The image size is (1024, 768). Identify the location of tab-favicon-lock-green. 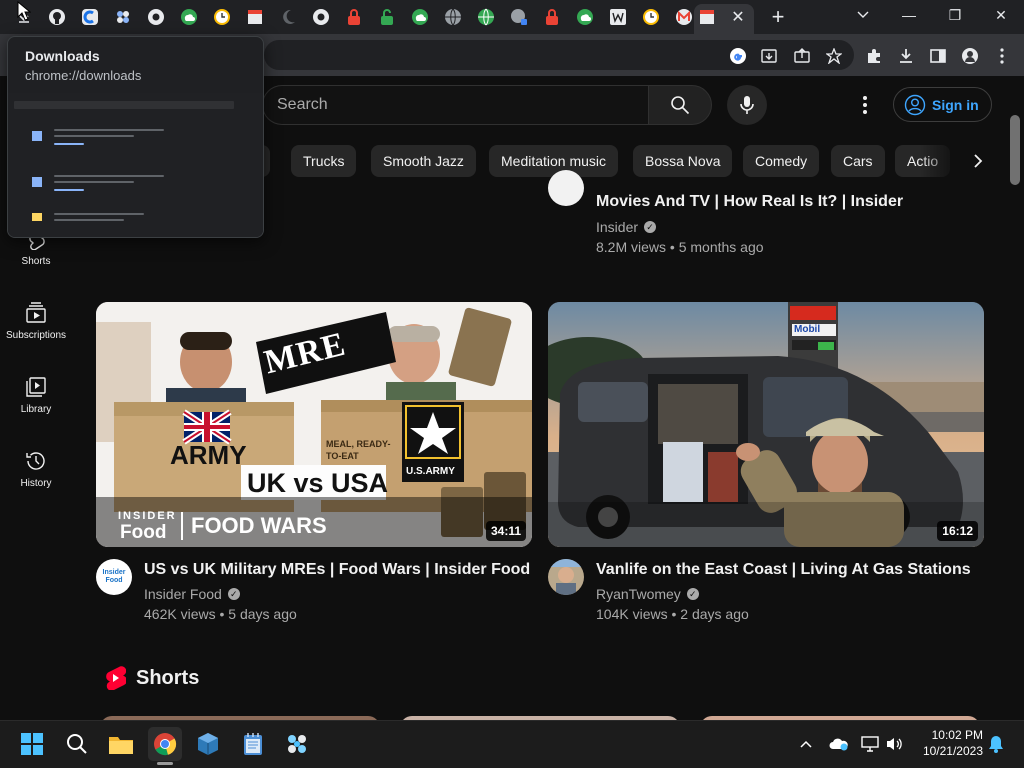
(387, 17).